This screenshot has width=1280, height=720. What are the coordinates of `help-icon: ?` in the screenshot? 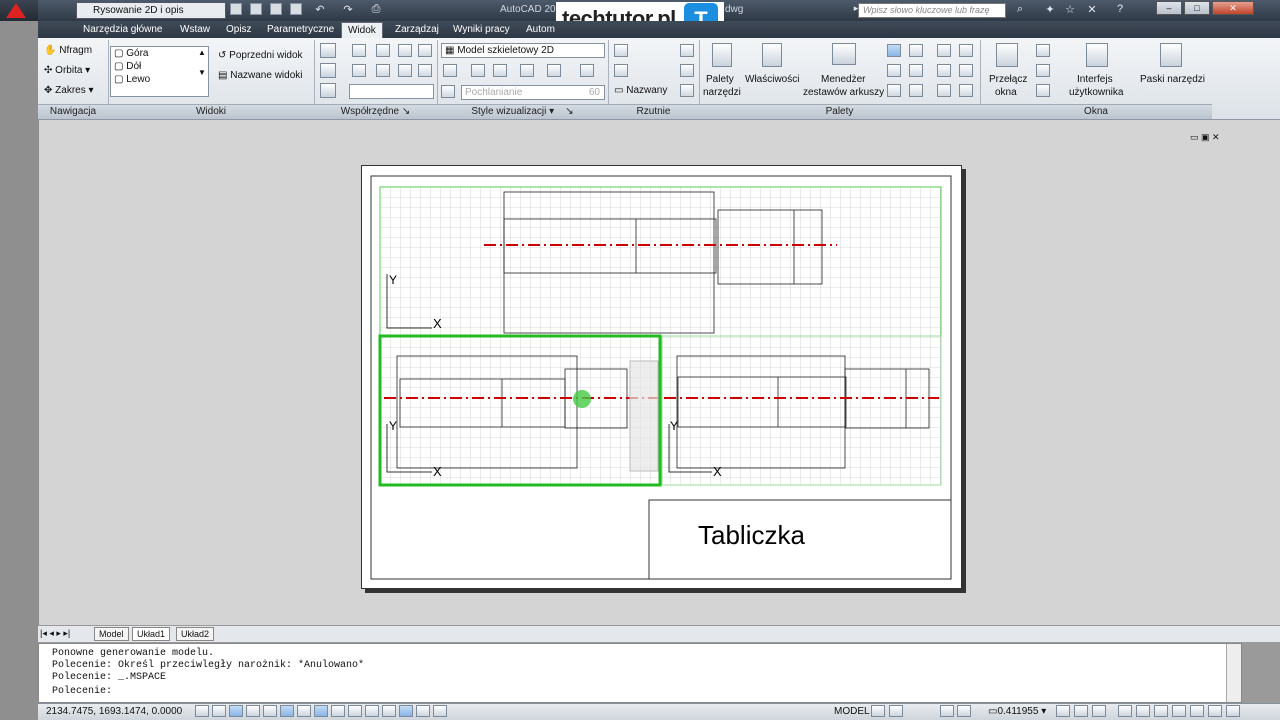 It's located at (1120, 10).